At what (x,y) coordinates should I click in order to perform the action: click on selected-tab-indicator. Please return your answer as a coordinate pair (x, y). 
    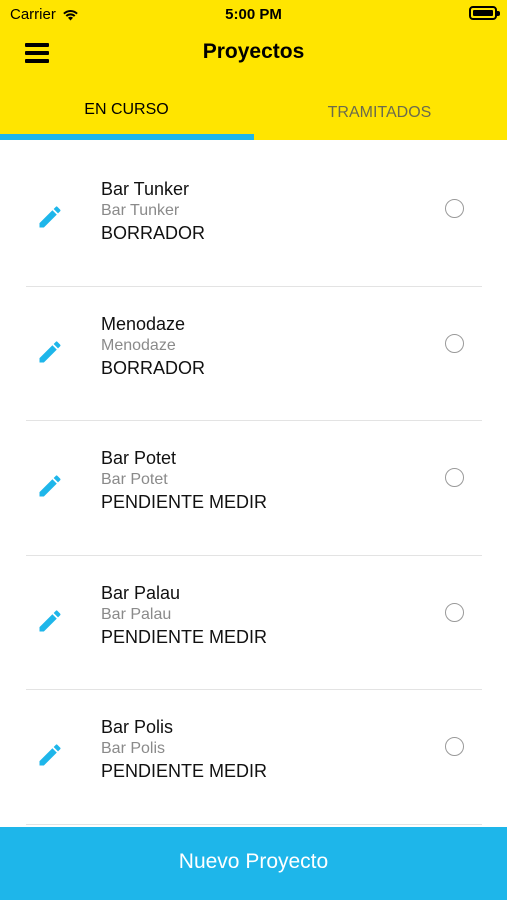
    Looking at the image, I should click on (127, 137).